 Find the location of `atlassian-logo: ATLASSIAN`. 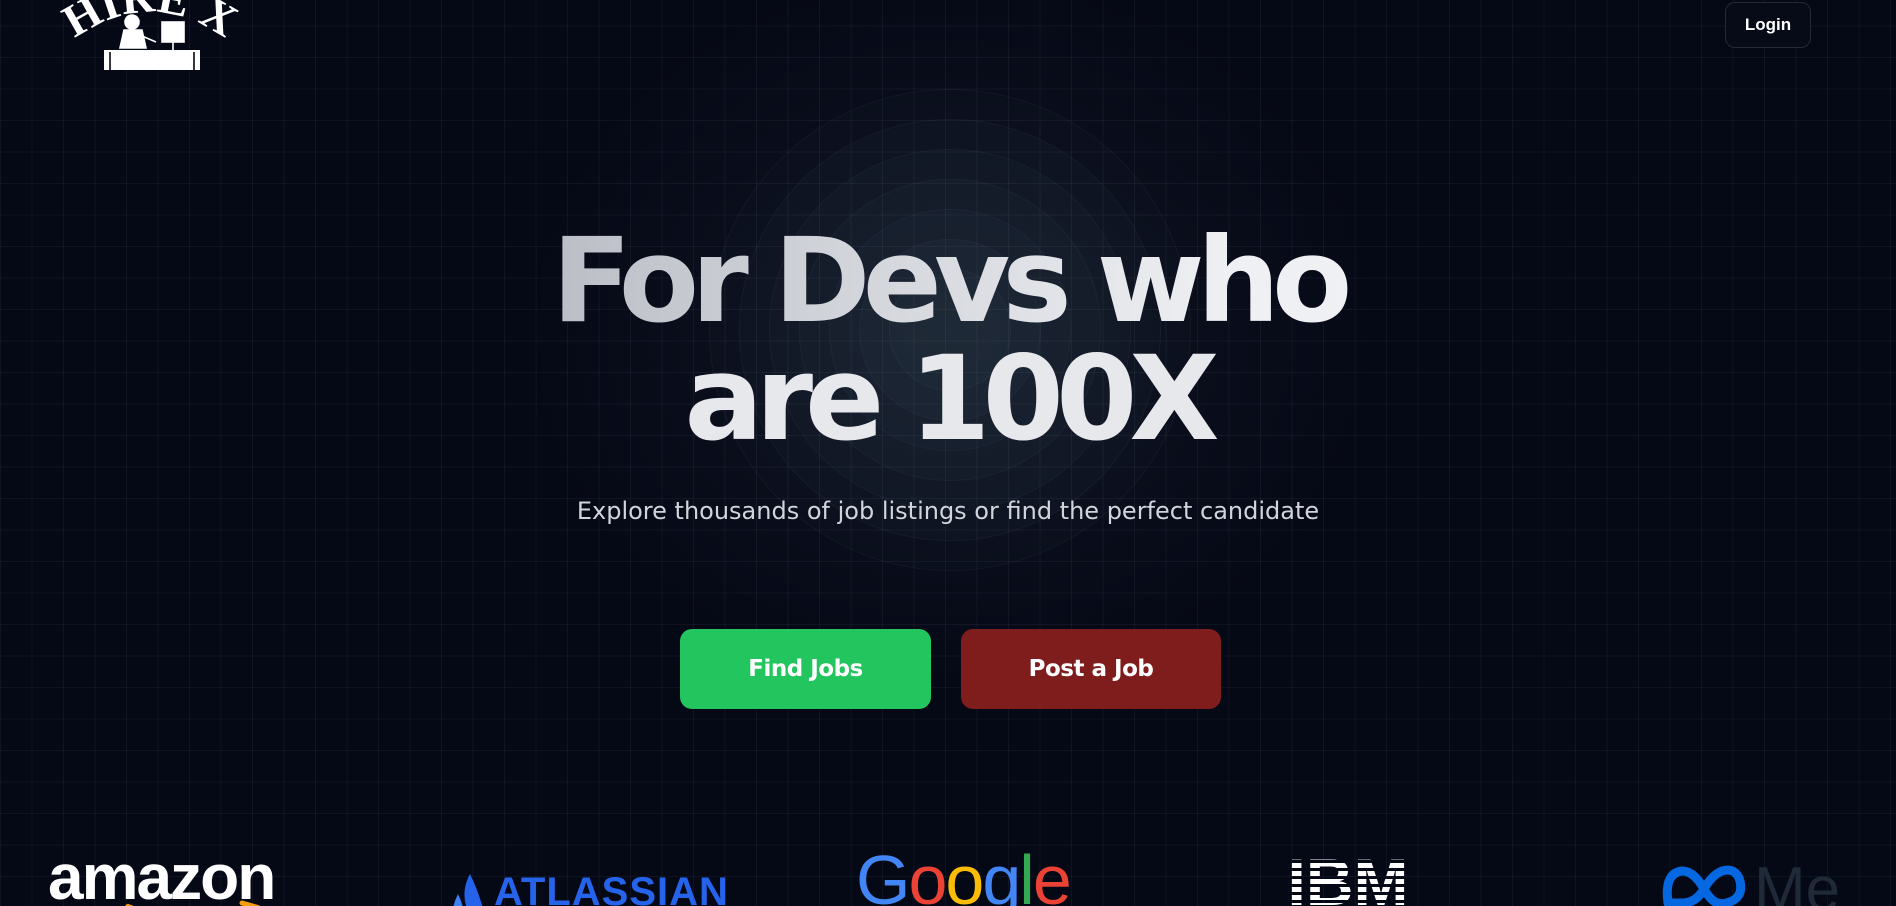

atlassian-logo: ATLASSIAN is located at coordinates (589, 889).